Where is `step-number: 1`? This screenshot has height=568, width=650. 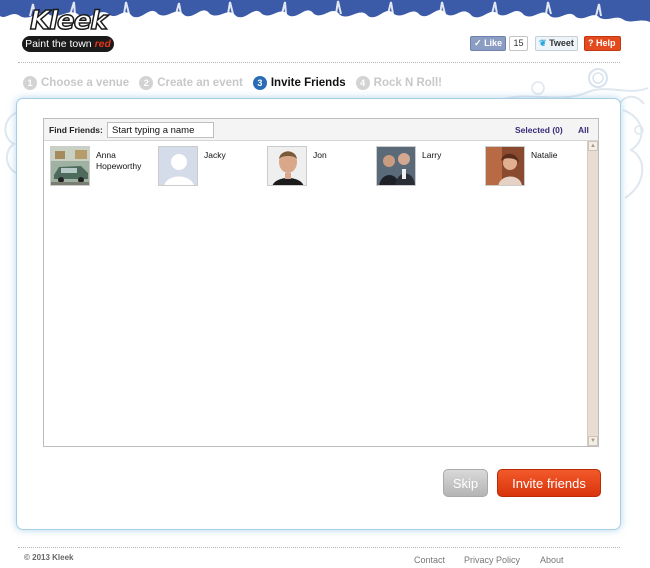 step-number: 1 is located at coordinates (30, 83).